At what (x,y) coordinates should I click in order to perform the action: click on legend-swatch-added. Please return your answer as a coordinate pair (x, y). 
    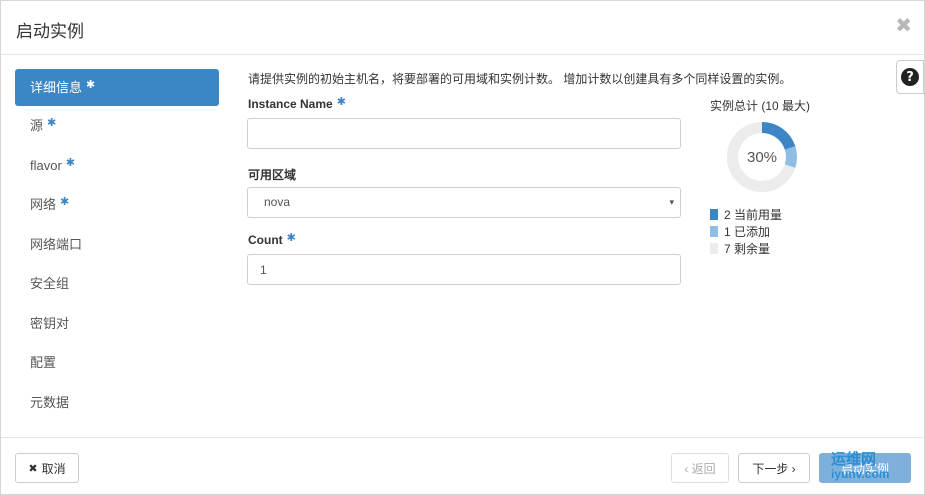
    Looking at the image, I should click on (714, 231).